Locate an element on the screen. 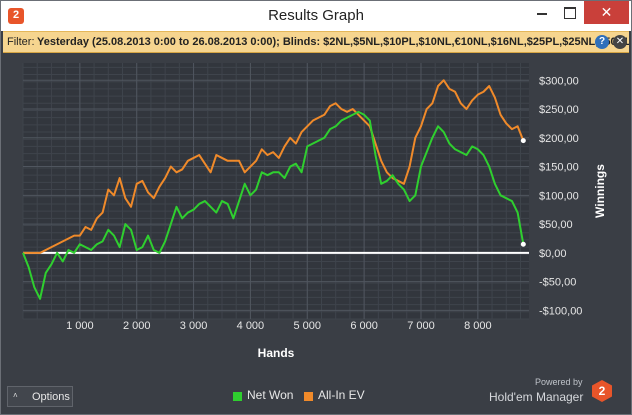  close-icon: ✕ is located at coordinates (606, 12).